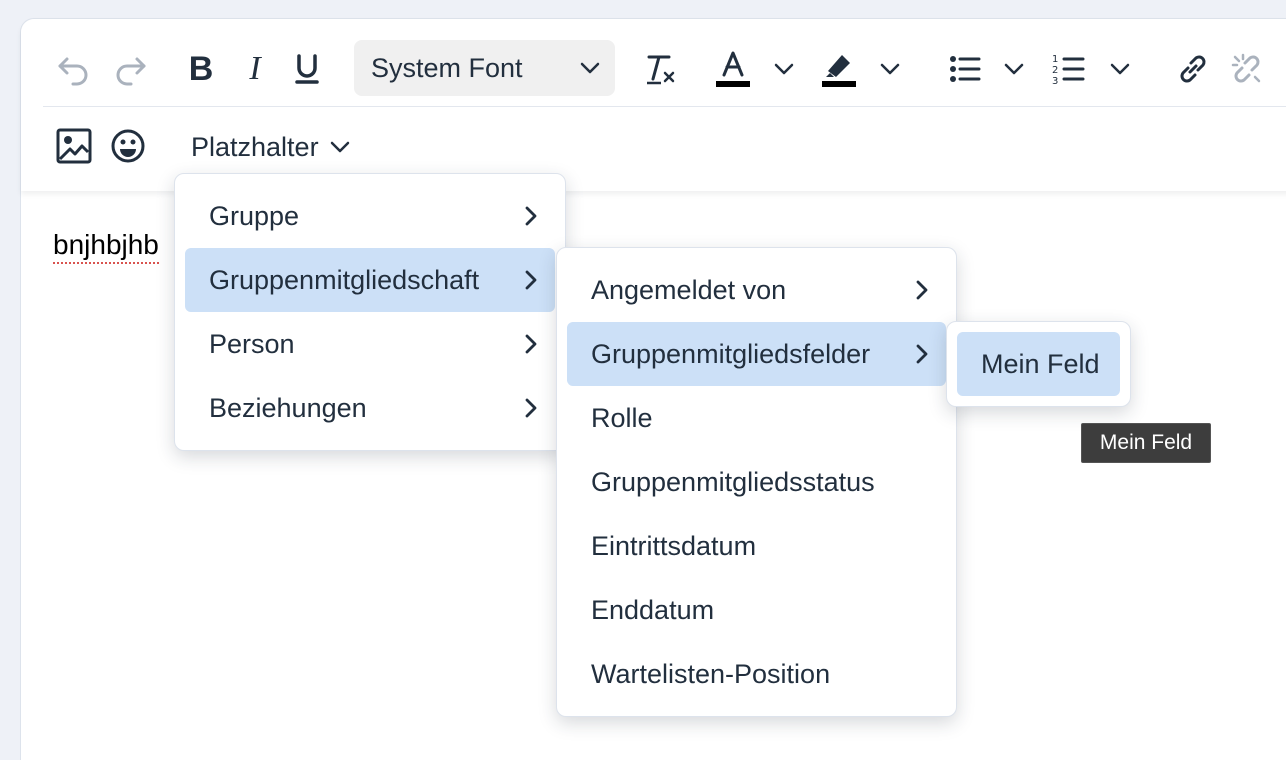 This screenshot has width=1286, height=760. Describe the element at coordinates (131, 69) in the screenshot. I see `redo-icon` at that location.